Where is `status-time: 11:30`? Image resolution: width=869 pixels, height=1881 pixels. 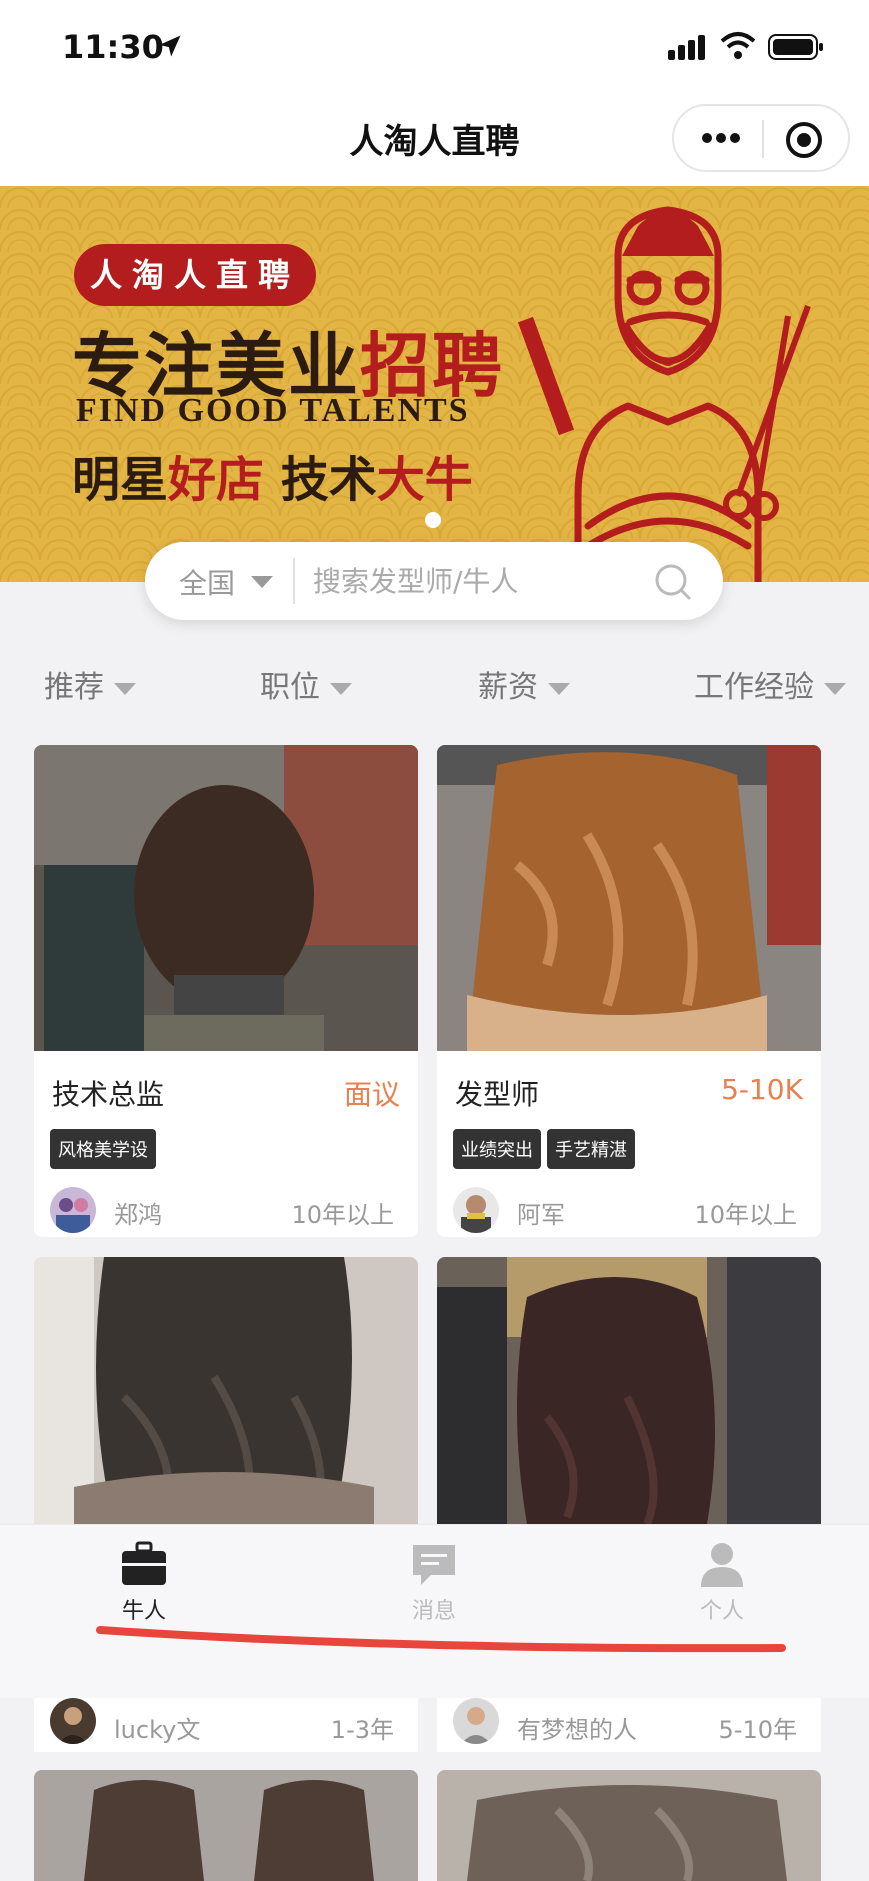
status-time: 11:30 is located at coordinates (113, 47).